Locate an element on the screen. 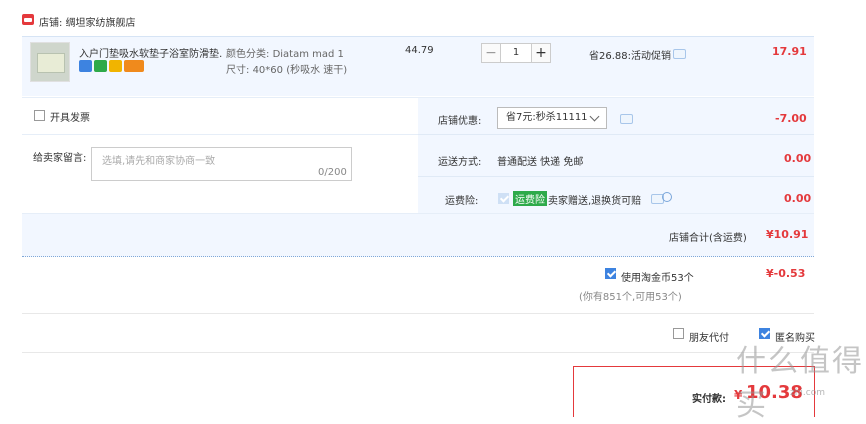 This screenshot has height=424, width=866. color-label: 颜色分类: is located at coordinates (248, 54).